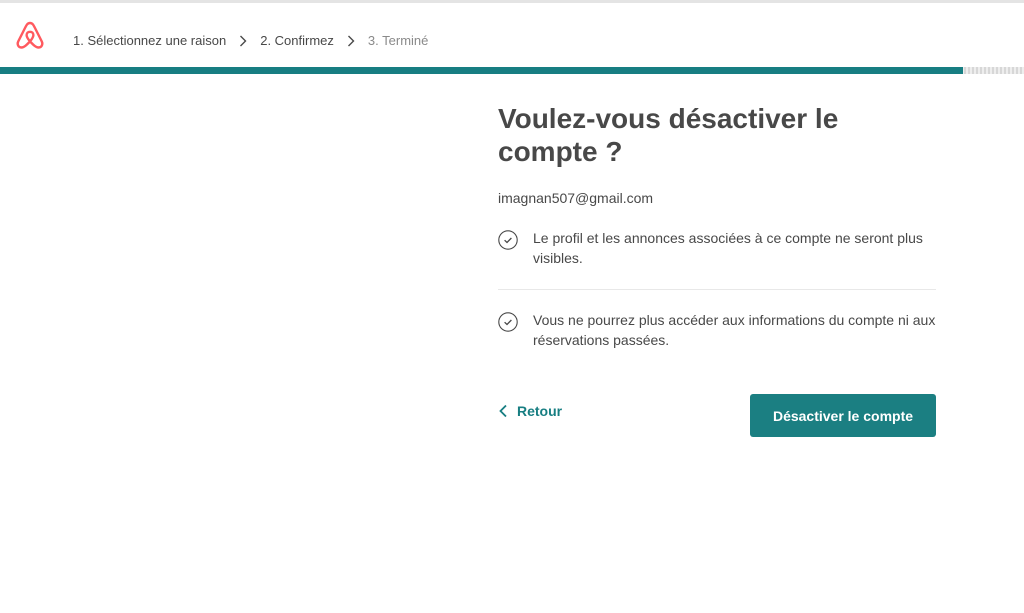  I want to click on action-bar: Retour Désactiver le compte, so click(717, 416).